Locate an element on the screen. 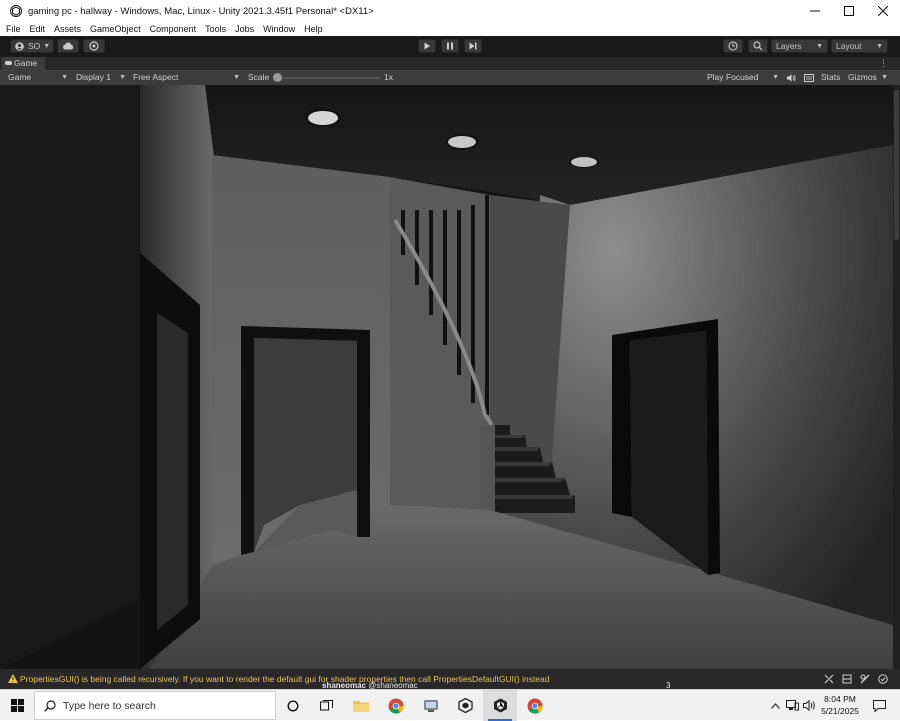 Image resolution: width=900 pixels, height=721 pixels. auto-generate-lighting-icon is located at coordinates (847, 679).